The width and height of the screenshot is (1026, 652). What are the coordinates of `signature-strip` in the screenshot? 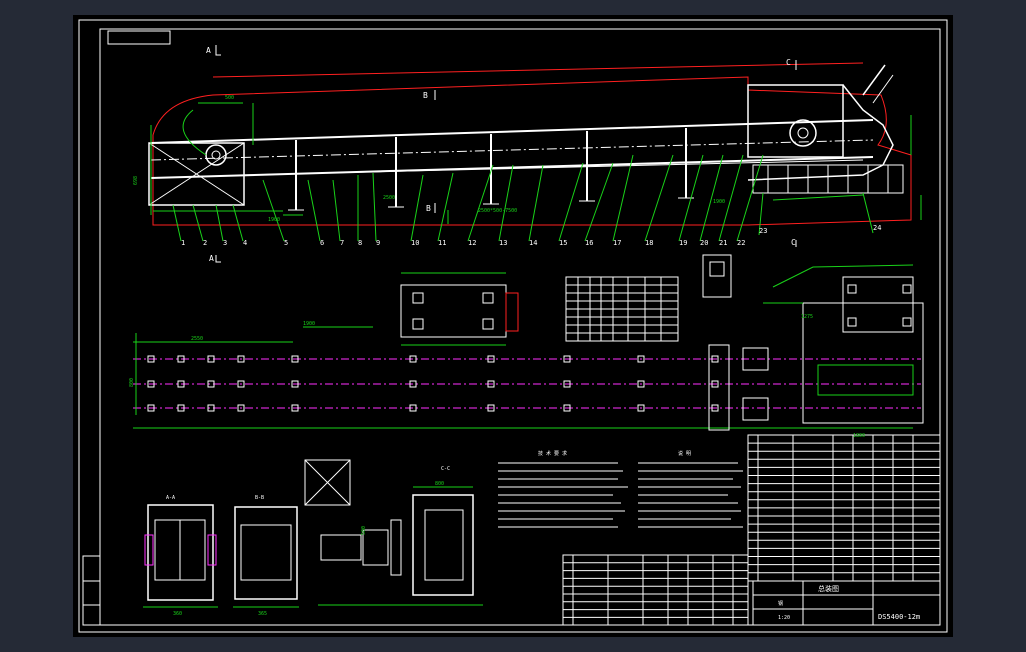 It's located at (91, 590).